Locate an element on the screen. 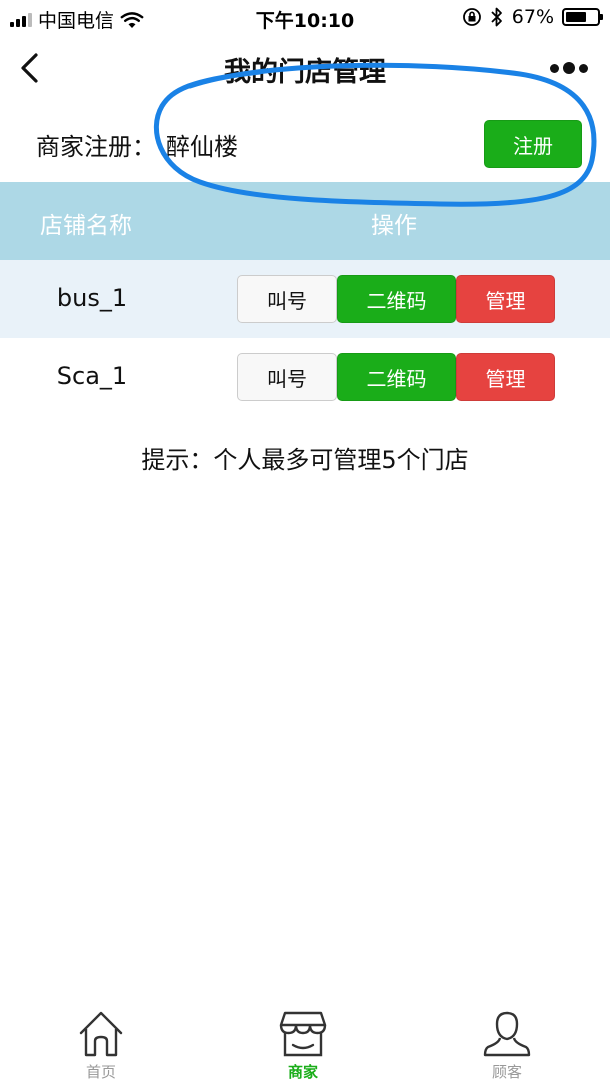 The image size is (610, 1085). page-title: 我的门店管理 is located at coordinates (305, 72).